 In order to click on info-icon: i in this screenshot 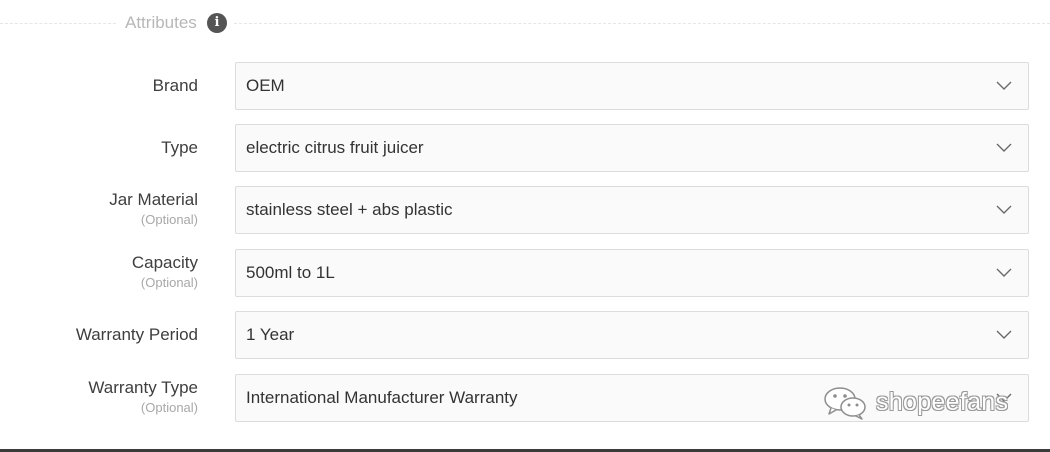, I will do `click(217, 23)`.